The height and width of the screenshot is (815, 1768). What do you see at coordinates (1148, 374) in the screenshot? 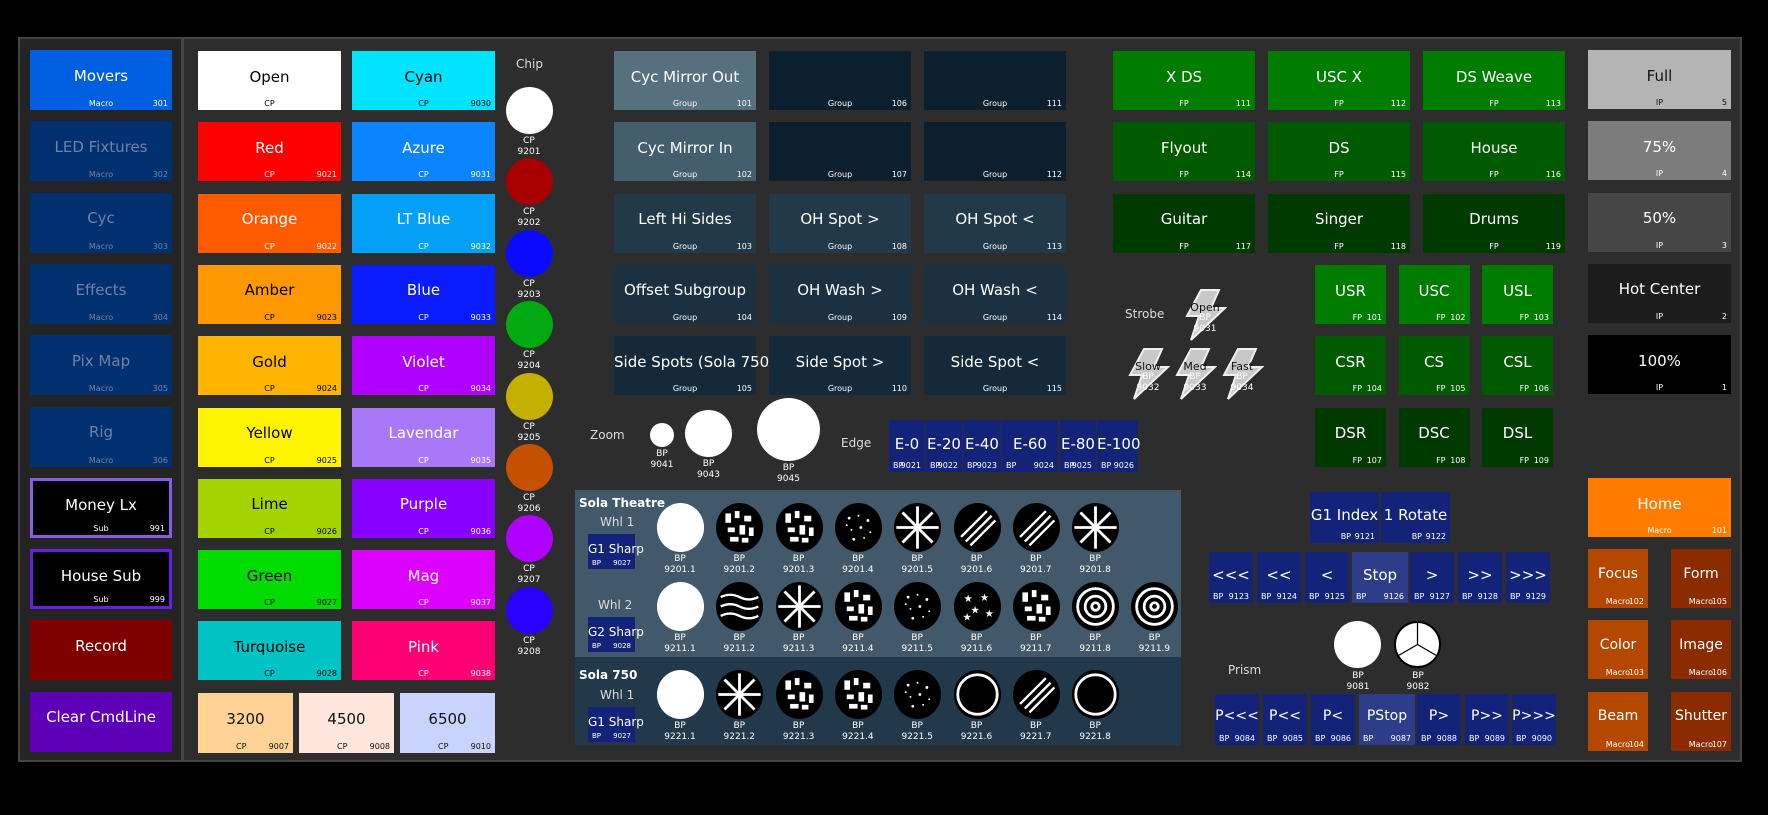
I see `strobe-slow-button: Slow BP 9032` at bounding box center [1148, 374].